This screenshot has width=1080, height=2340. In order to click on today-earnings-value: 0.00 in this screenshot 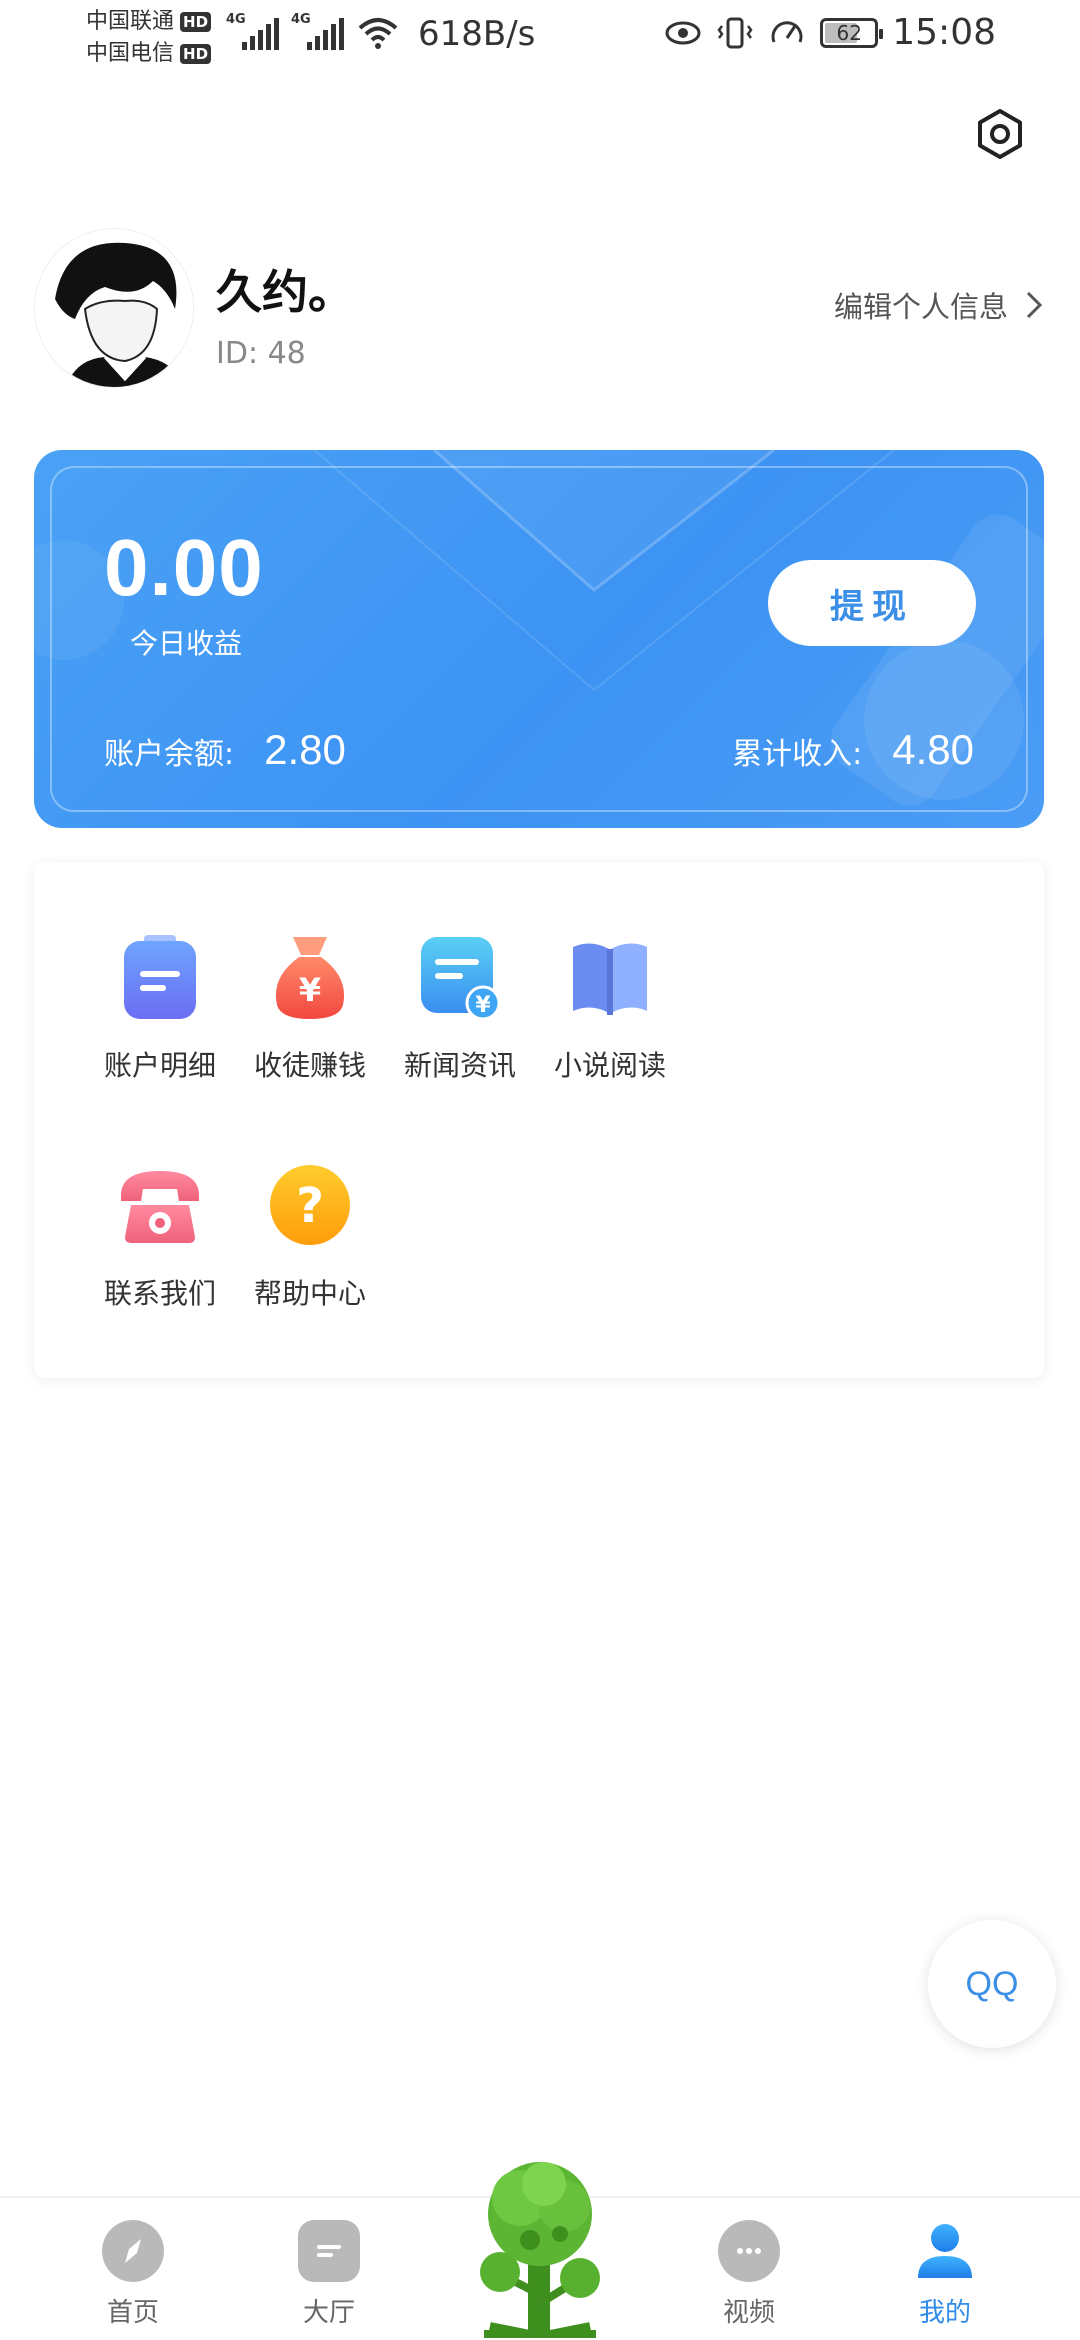, I will do `click(184, 567)`.